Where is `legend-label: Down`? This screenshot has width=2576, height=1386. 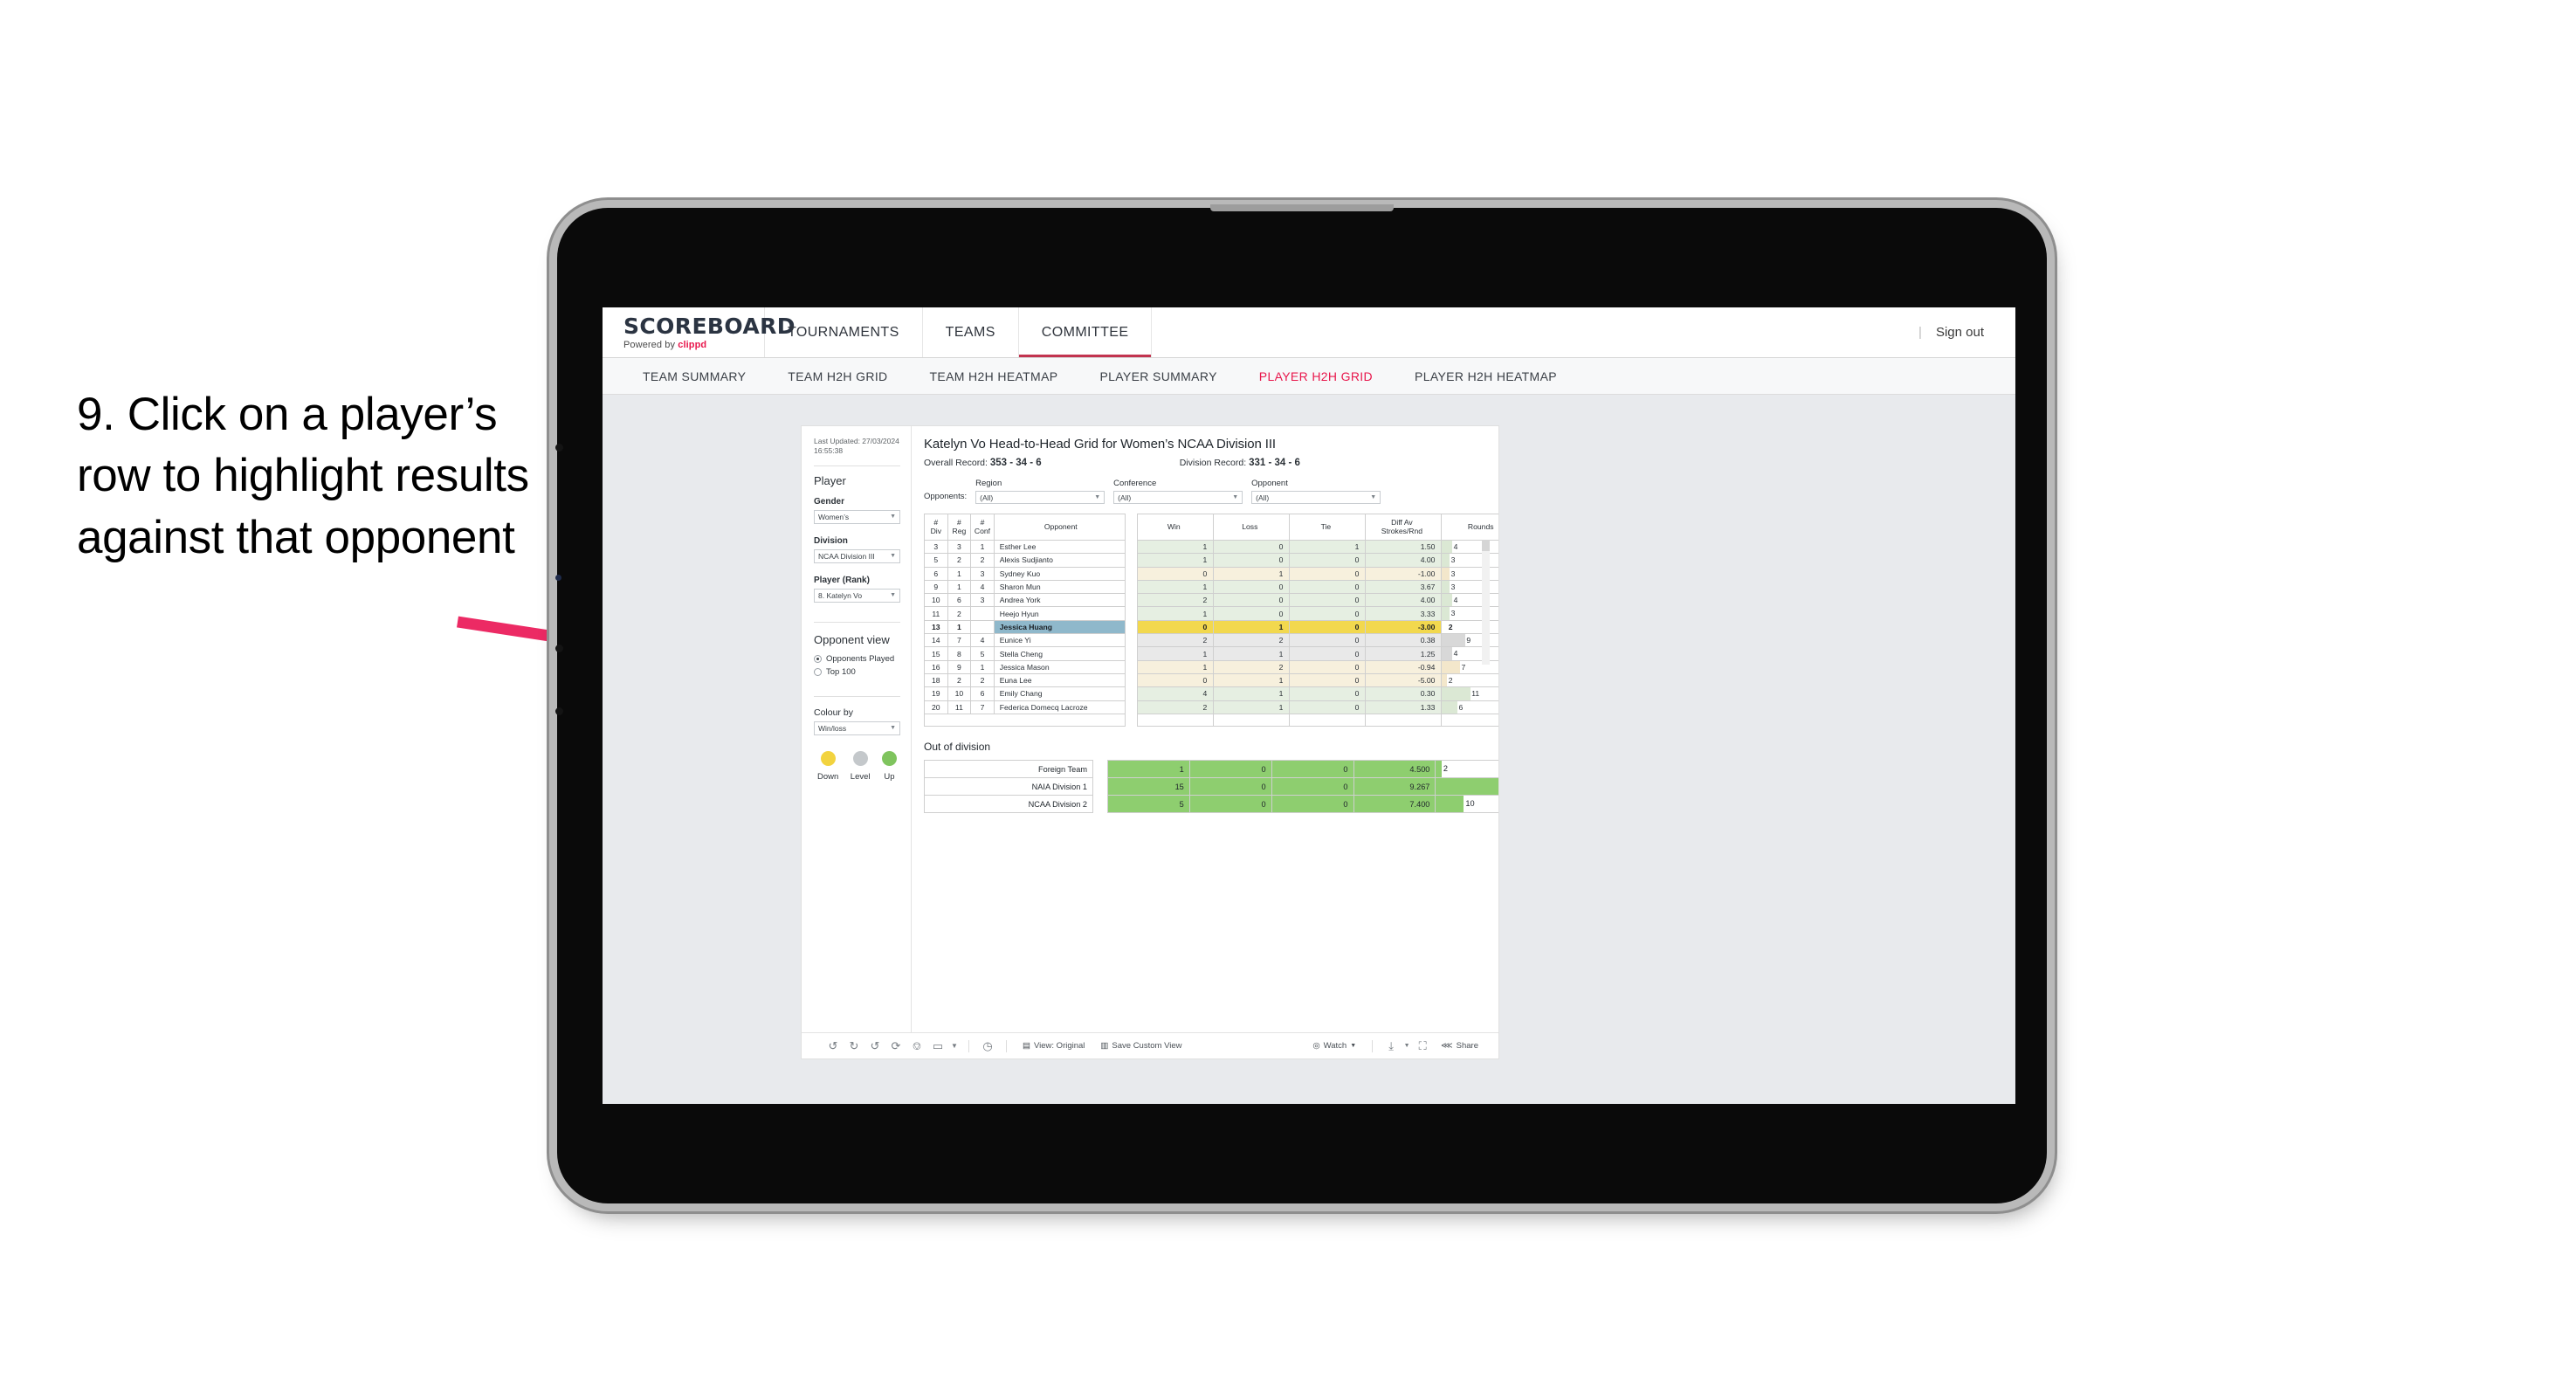 legend-label: Down is located at coordinates (828, 777).